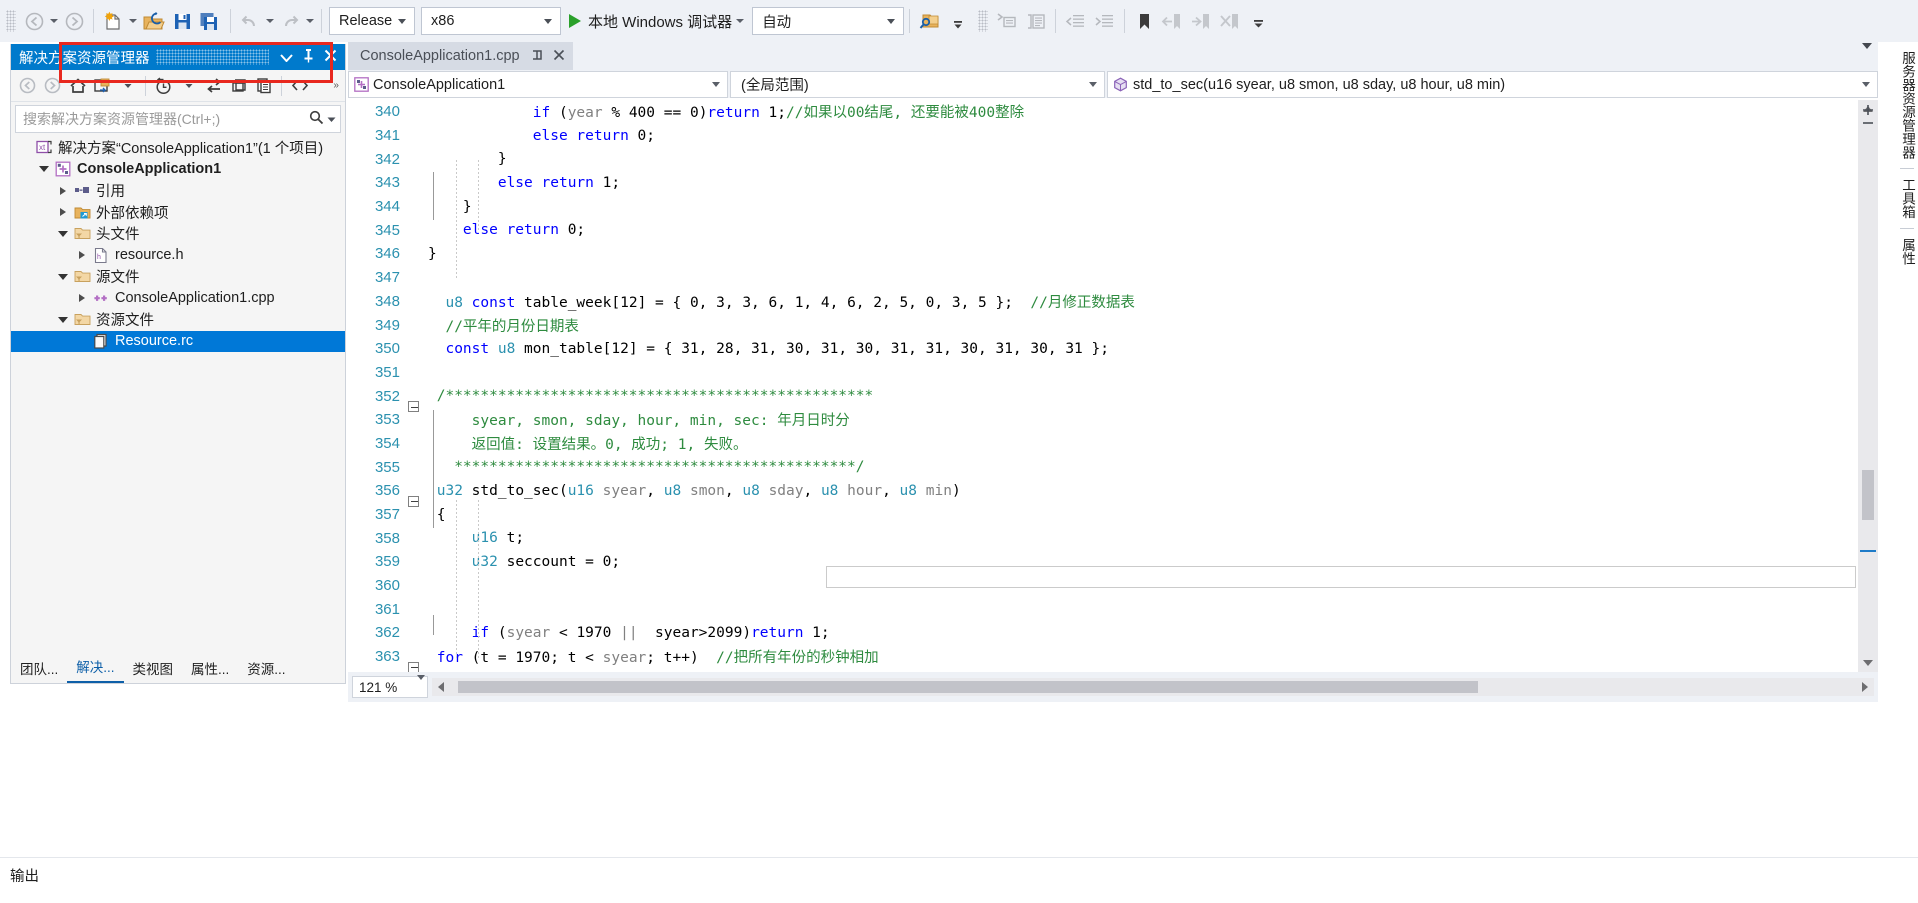 The image size is (1918, 903). Describe the element at coordinates (1113, 325) in the screenshot. I see `code-line-349: 349 //平年的月份日期表` at that location.